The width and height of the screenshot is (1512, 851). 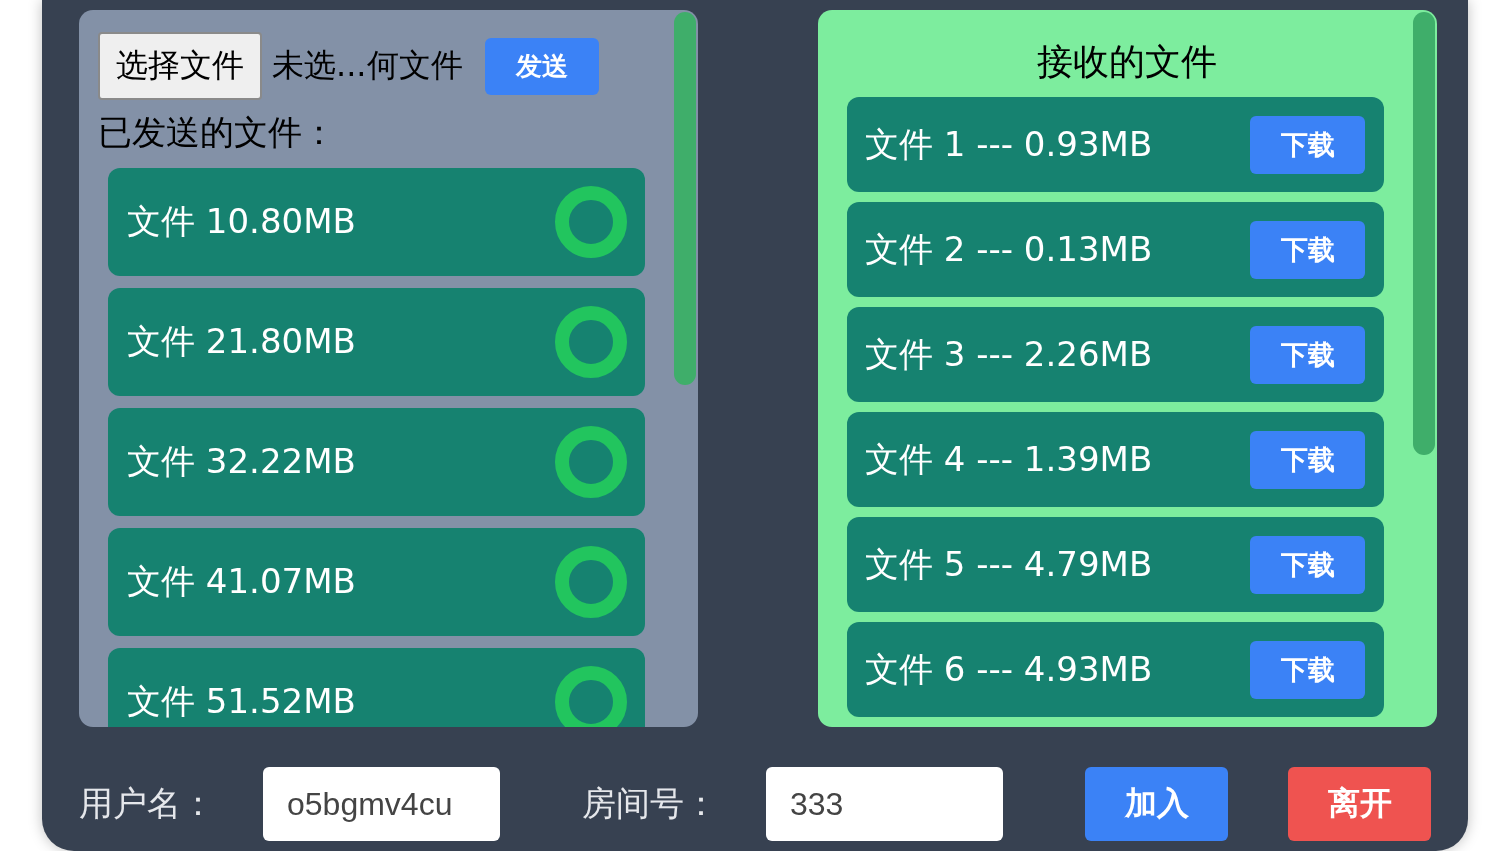 I want to click on file-label: 文件 1 --- 0.93MB, so click(x=1009, y=144).